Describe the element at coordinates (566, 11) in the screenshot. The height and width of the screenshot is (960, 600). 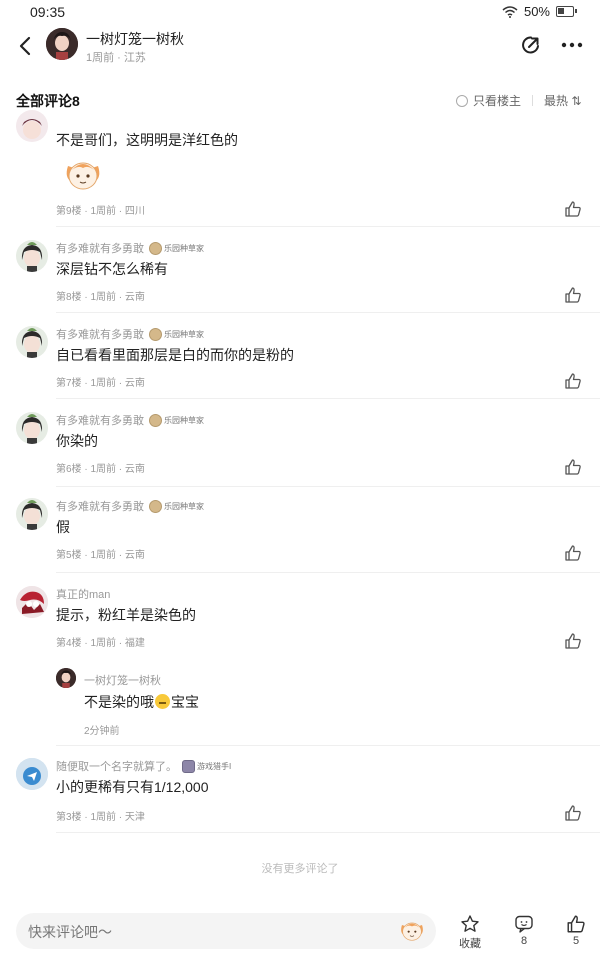
I see `battery-icon` at that location.